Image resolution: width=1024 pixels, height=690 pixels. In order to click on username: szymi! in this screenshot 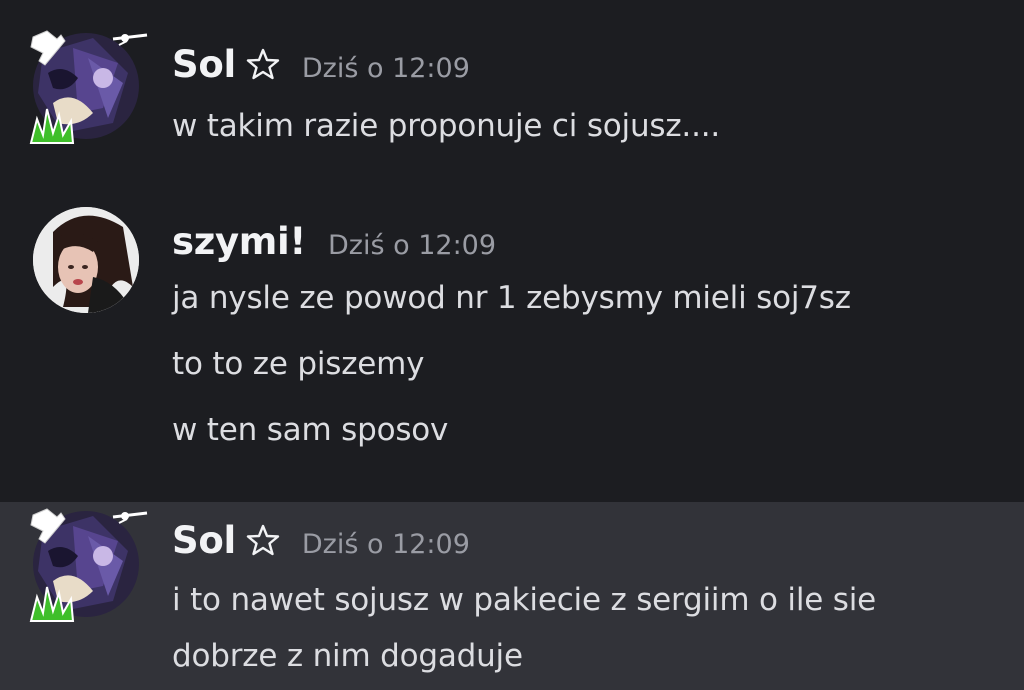, I will do `click(239, 241)`.